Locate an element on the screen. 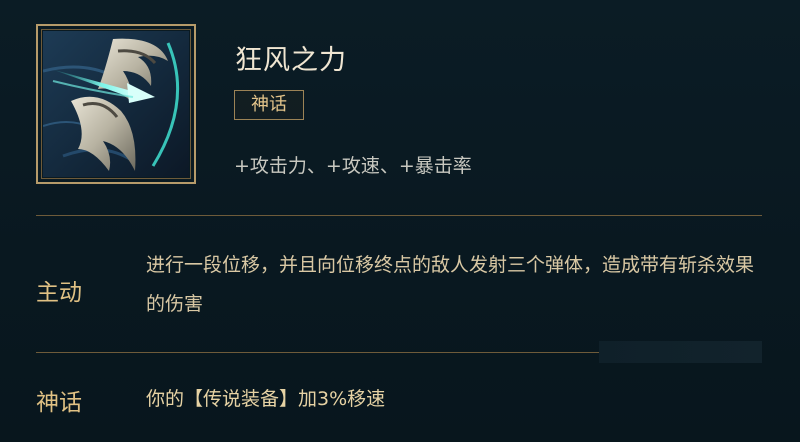  rarity-badge: 神话 is located at coordinates (269, 105).